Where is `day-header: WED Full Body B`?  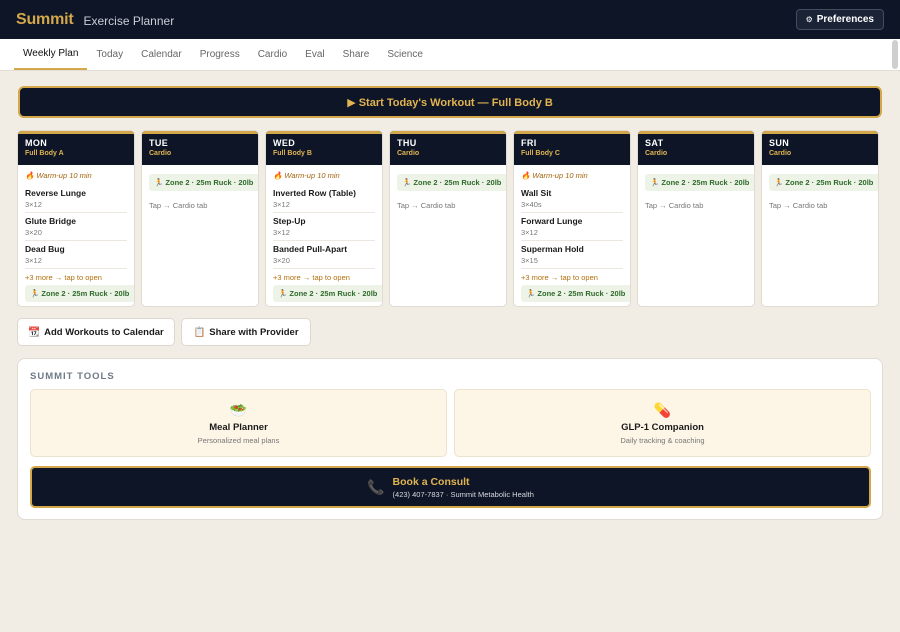 day-header: WED Full Body B is located at coordinates (324, 148).